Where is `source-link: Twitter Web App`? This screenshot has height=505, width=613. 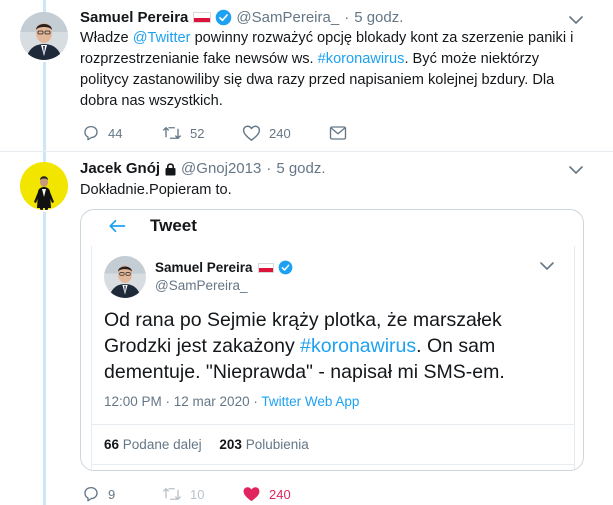
source-link: Twitter Web App is located at coordinates (310, 401).